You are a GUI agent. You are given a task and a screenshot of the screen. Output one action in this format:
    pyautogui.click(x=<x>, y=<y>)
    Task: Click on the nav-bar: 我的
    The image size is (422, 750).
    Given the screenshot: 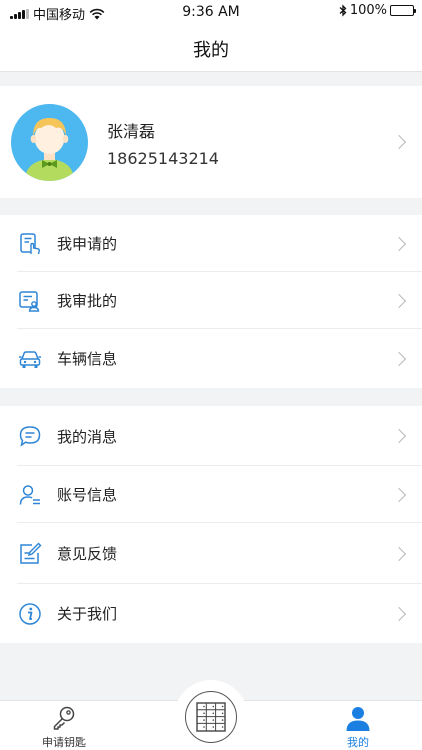 What is the action you would take?
    pyautogui.click(x=211, y=49)
    